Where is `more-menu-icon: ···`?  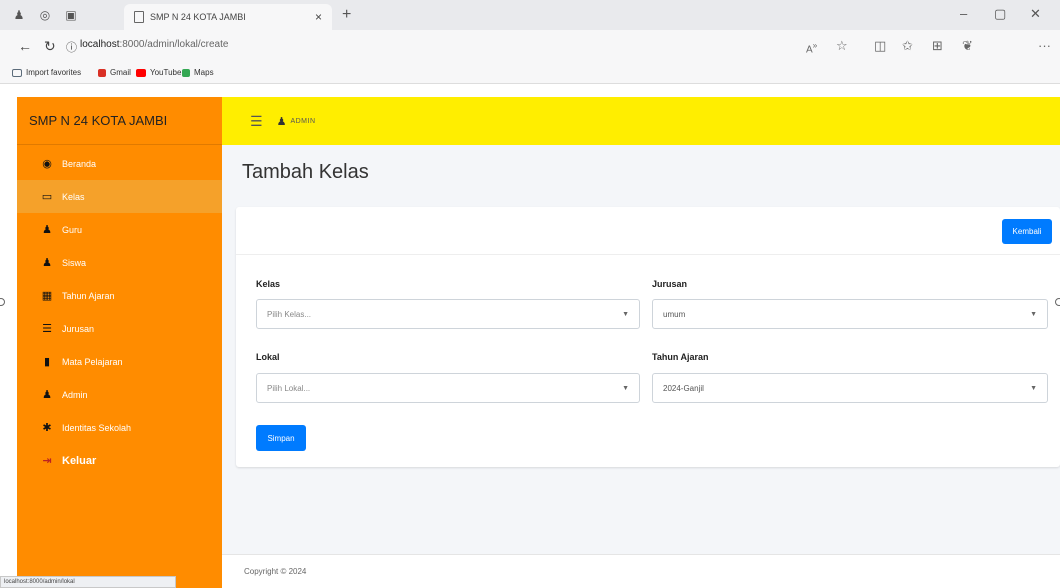
more-menu-icon: ··· is located at coordinates (1044, 45).